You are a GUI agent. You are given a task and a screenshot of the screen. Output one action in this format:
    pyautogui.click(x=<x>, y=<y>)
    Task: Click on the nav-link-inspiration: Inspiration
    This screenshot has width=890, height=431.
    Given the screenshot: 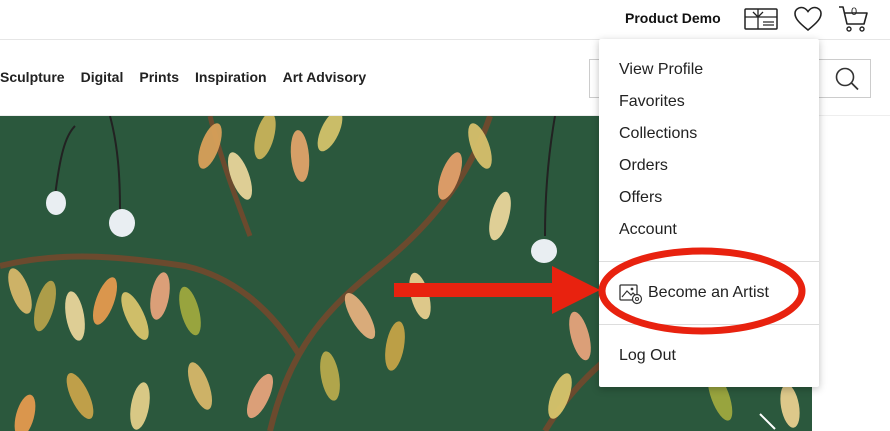 What is the action you would take?
    pyautogui.click(x=231, y=77)
    